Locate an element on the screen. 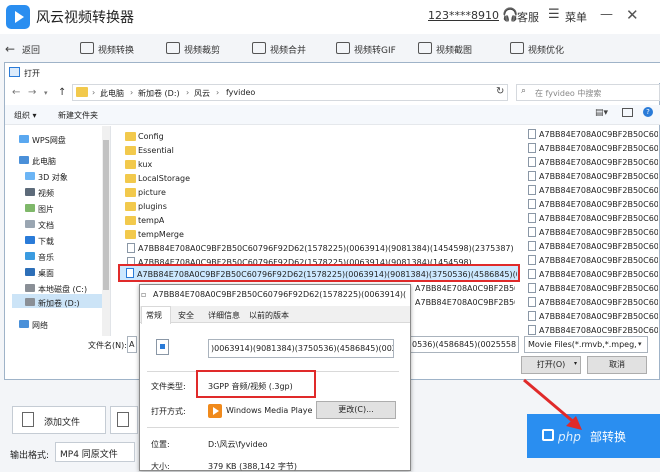 This screenshot has height=472, width=660. folder-tempa: tempA is located at coordinates (151, 220).